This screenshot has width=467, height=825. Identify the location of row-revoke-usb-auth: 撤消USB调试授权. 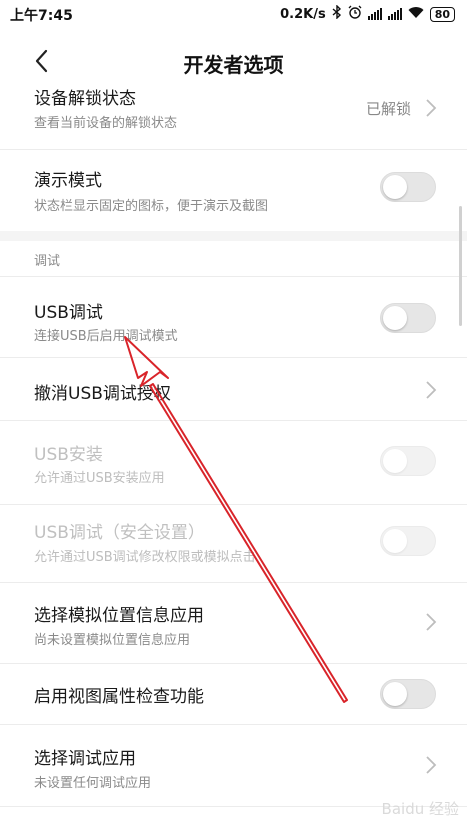
(233, 389).